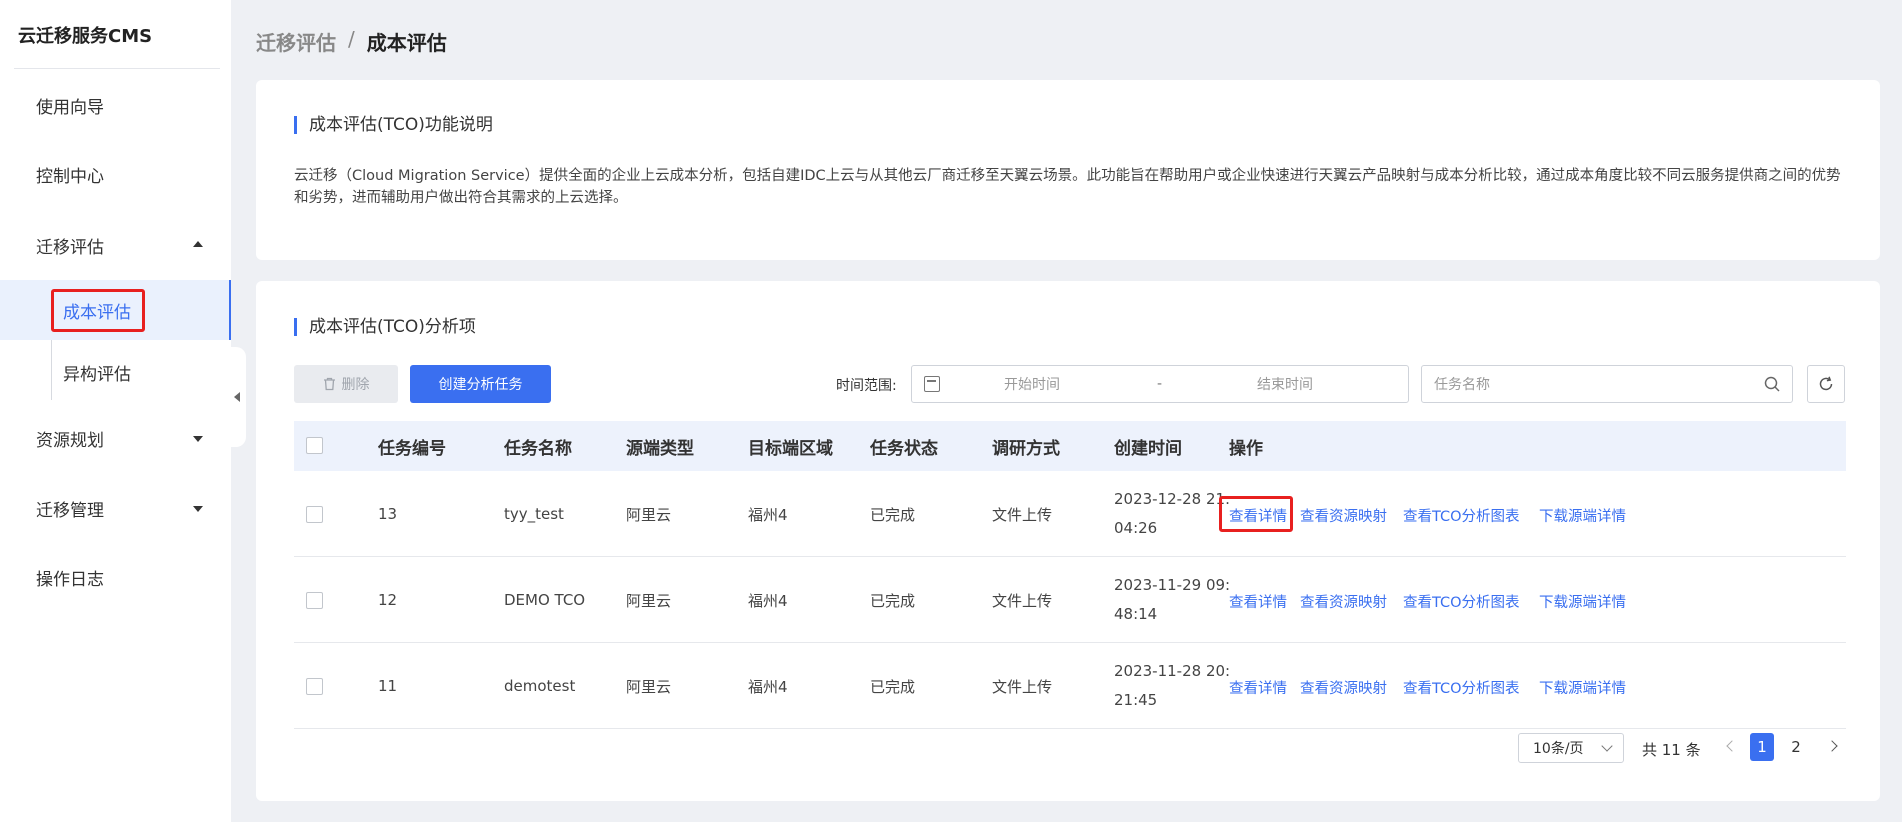  What do you see at coordinates (660, 448) in the screenshot?
I see `header-source-type: 源端类型` at bounding box center [660, 448].